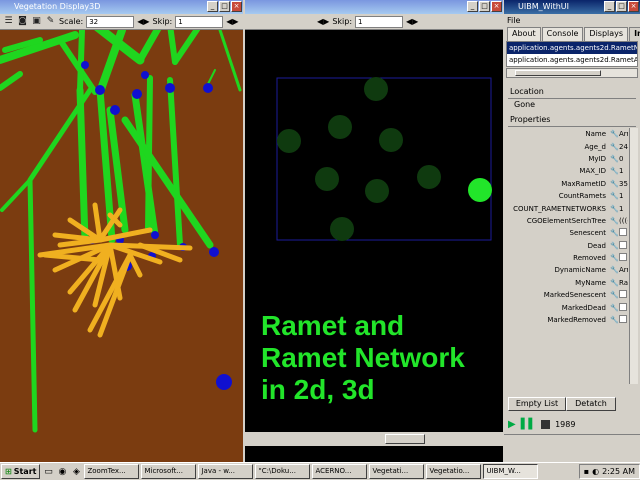  What do you see at coordinates (528, 424) in the screenshot?
I see `pause-icon: ▌▌` at bounding box center [528, 424].